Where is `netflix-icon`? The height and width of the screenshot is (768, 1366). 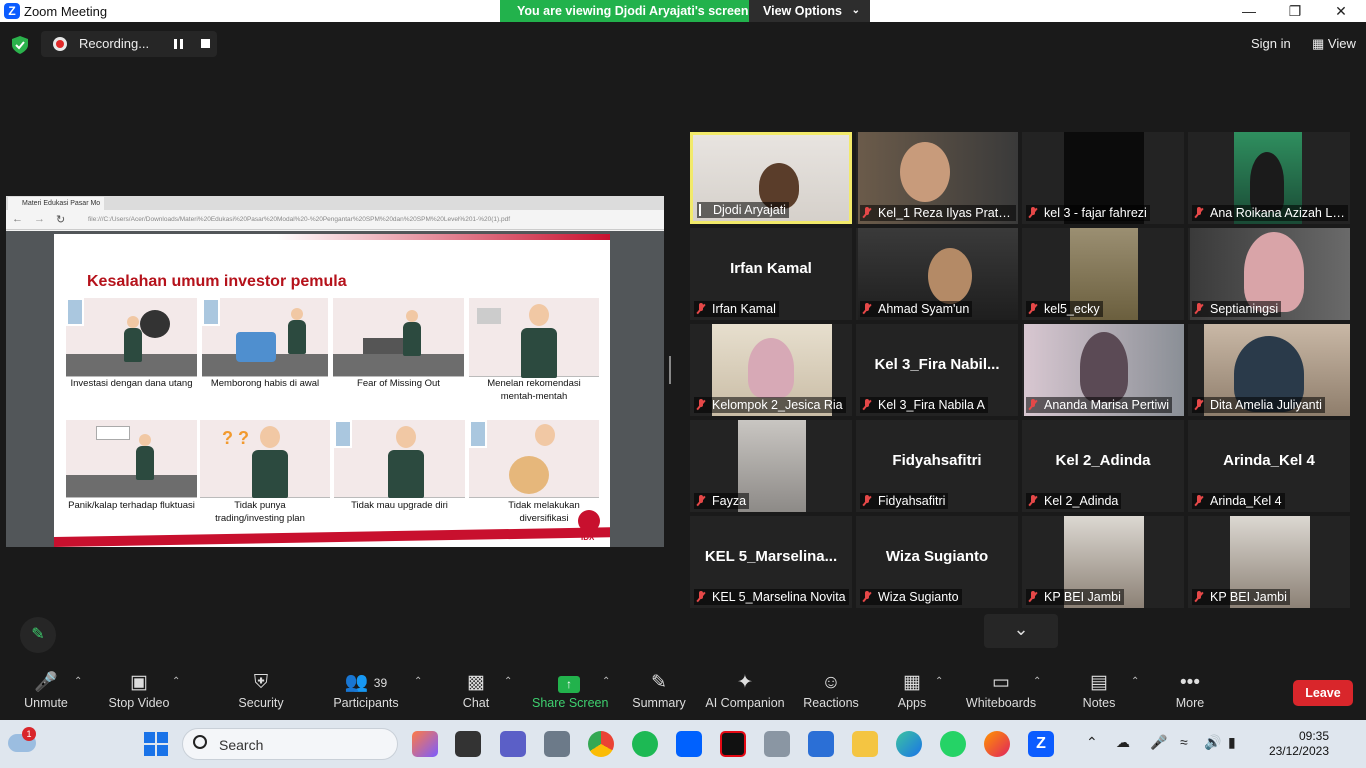
netflix-icon is located at coordinates (733, 744).